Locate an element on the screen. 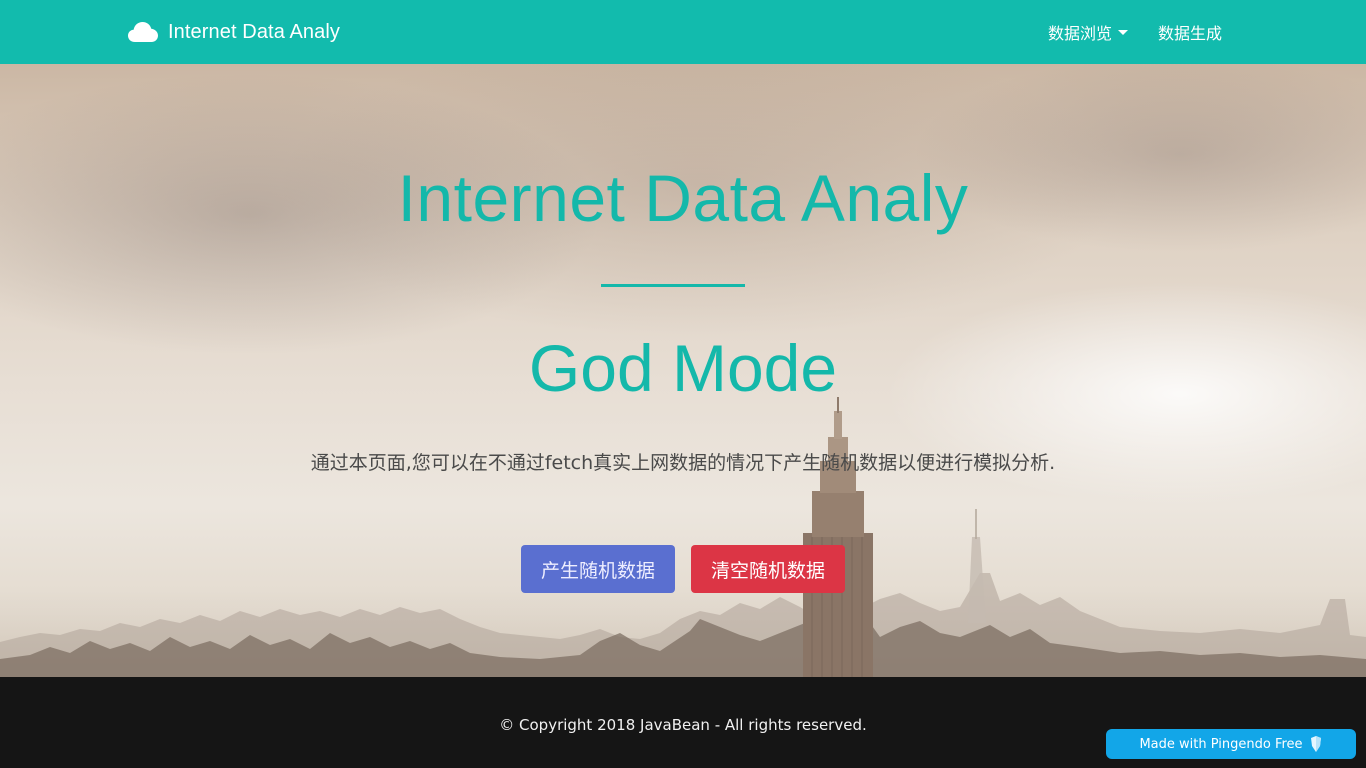 The image size is (1366, 768). nav-item-label: 数据生成 is located at coordinates (1189, 33).